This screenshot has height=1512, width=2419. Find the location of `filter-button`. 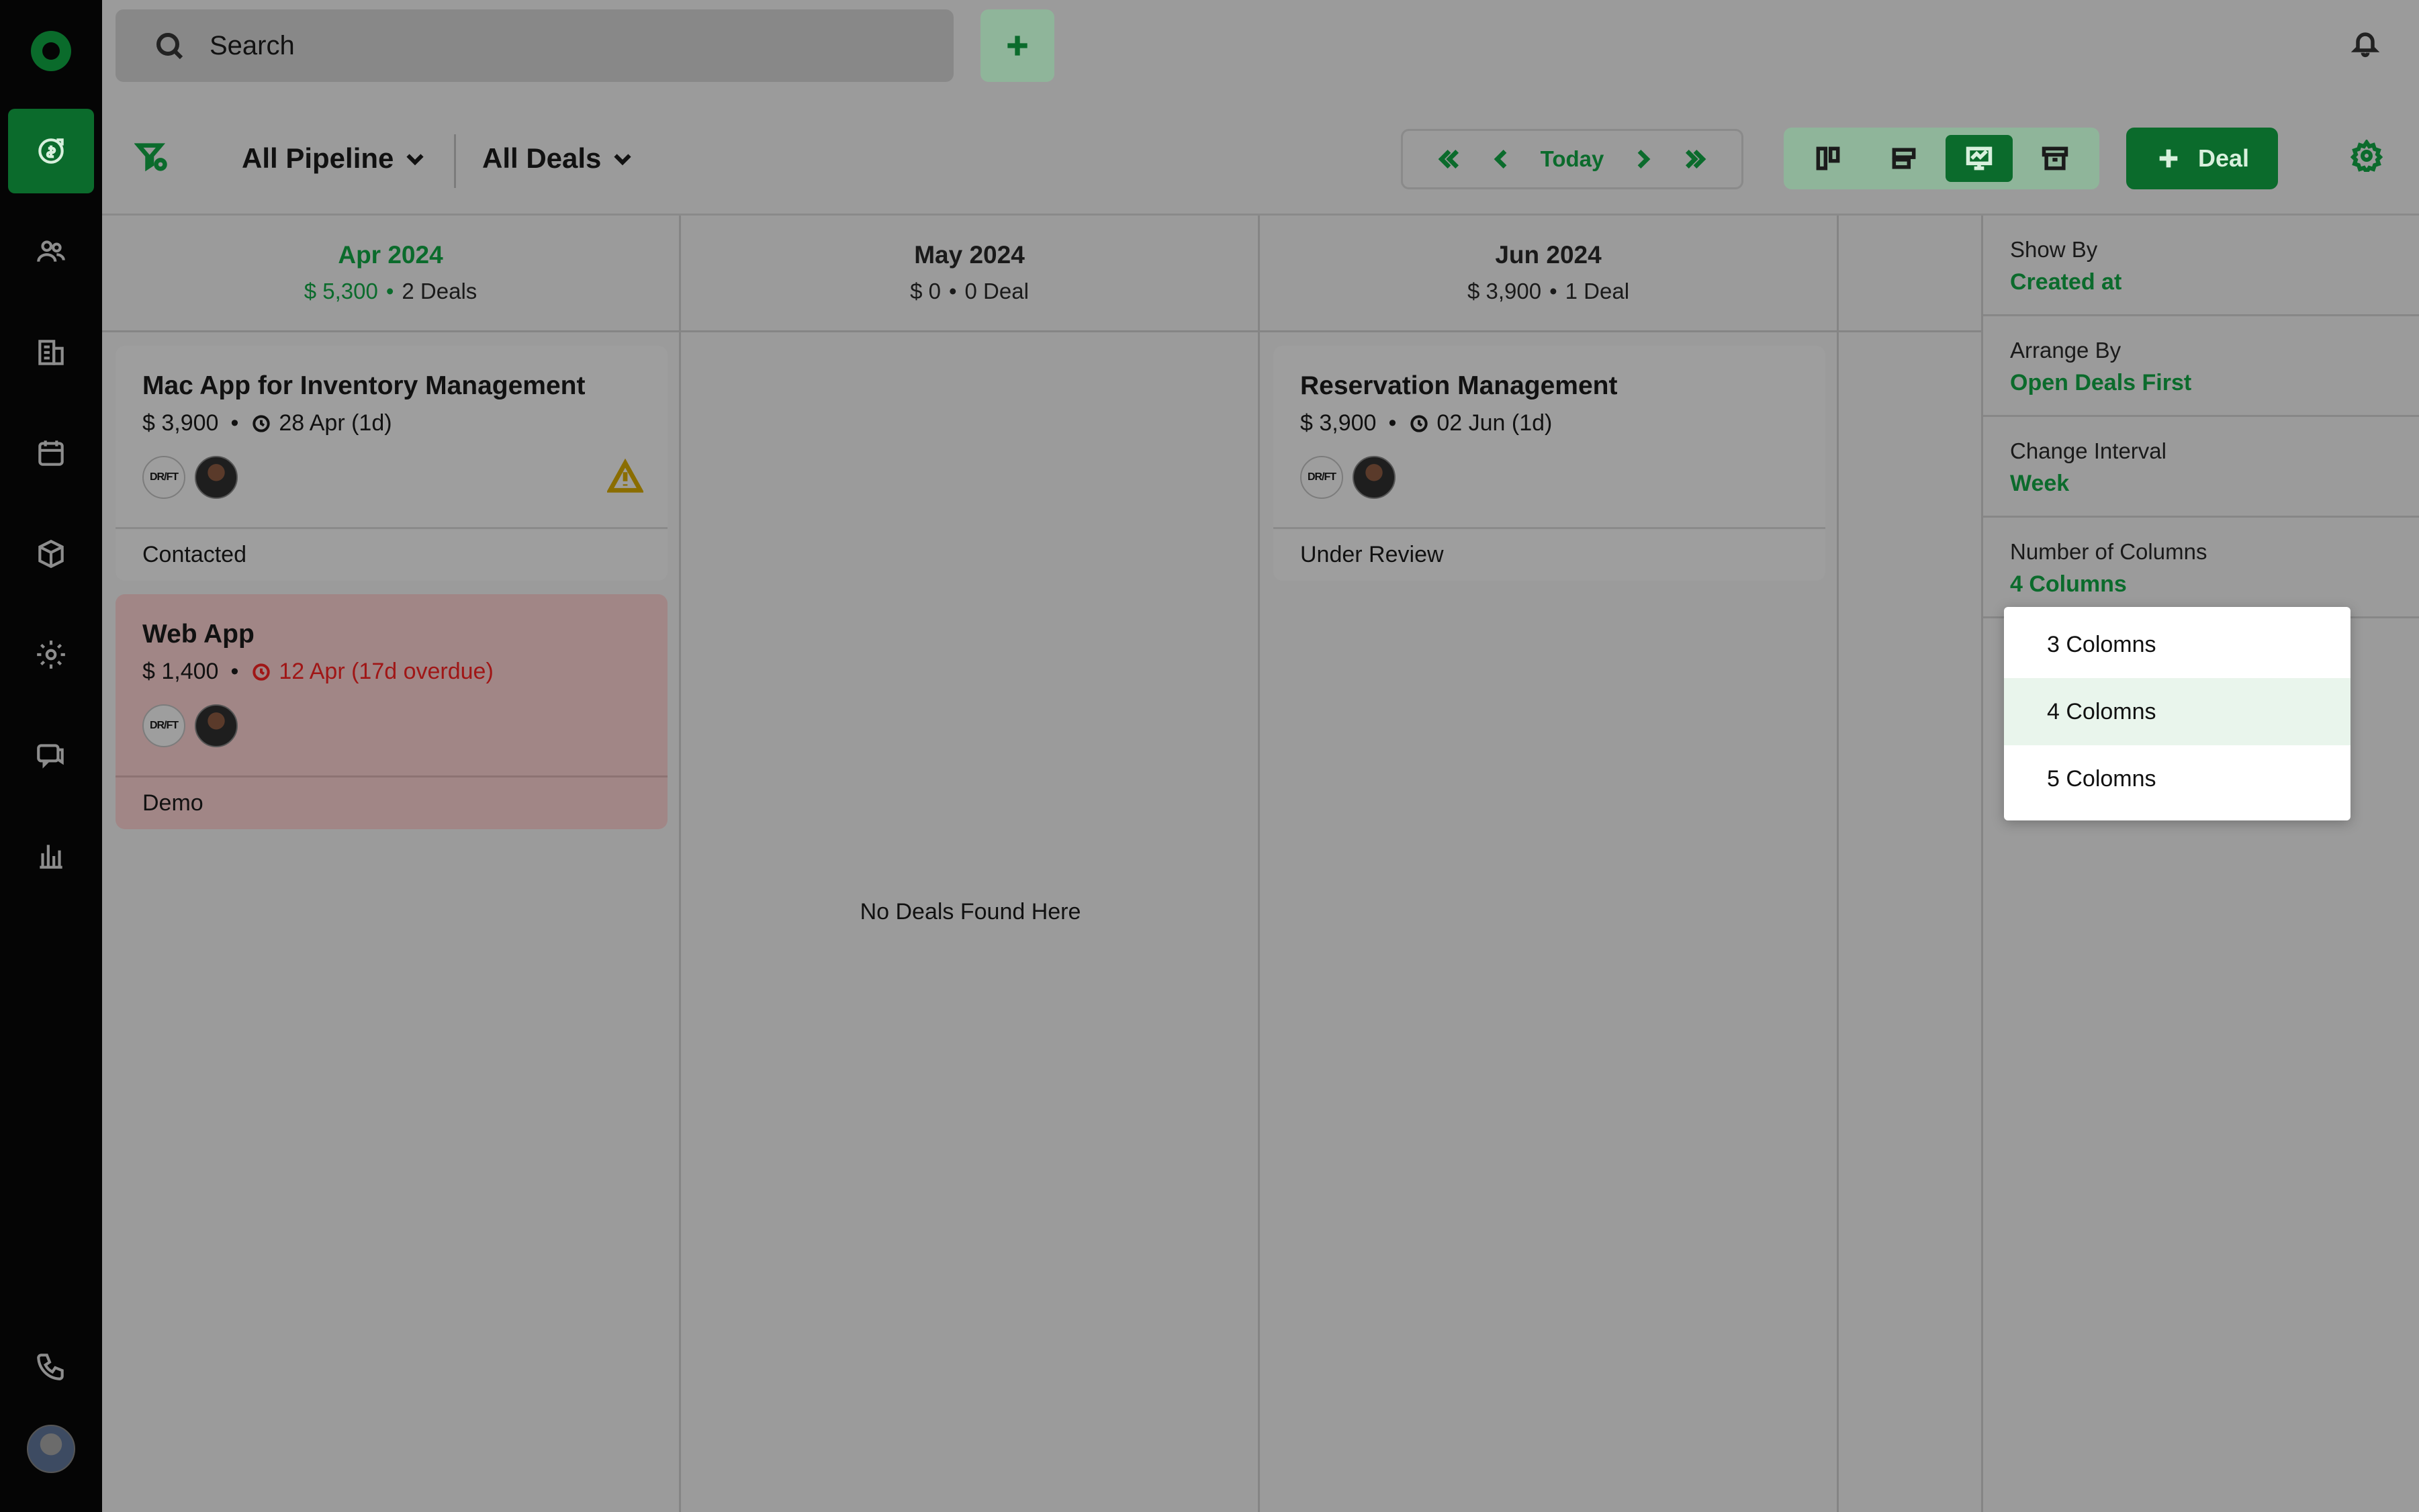

filter-button is located at coordinates (153, 158).